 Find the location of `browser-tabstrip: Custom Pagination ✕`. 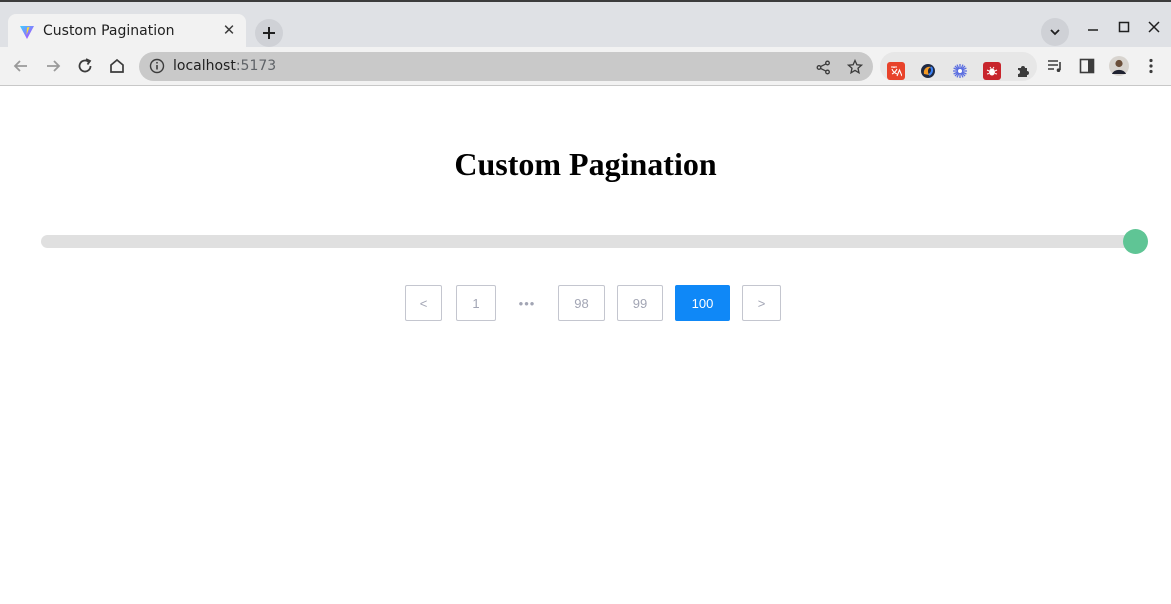

browser-tabstrip: Custom Pagination ✕ is located at coordinates (585, 24).